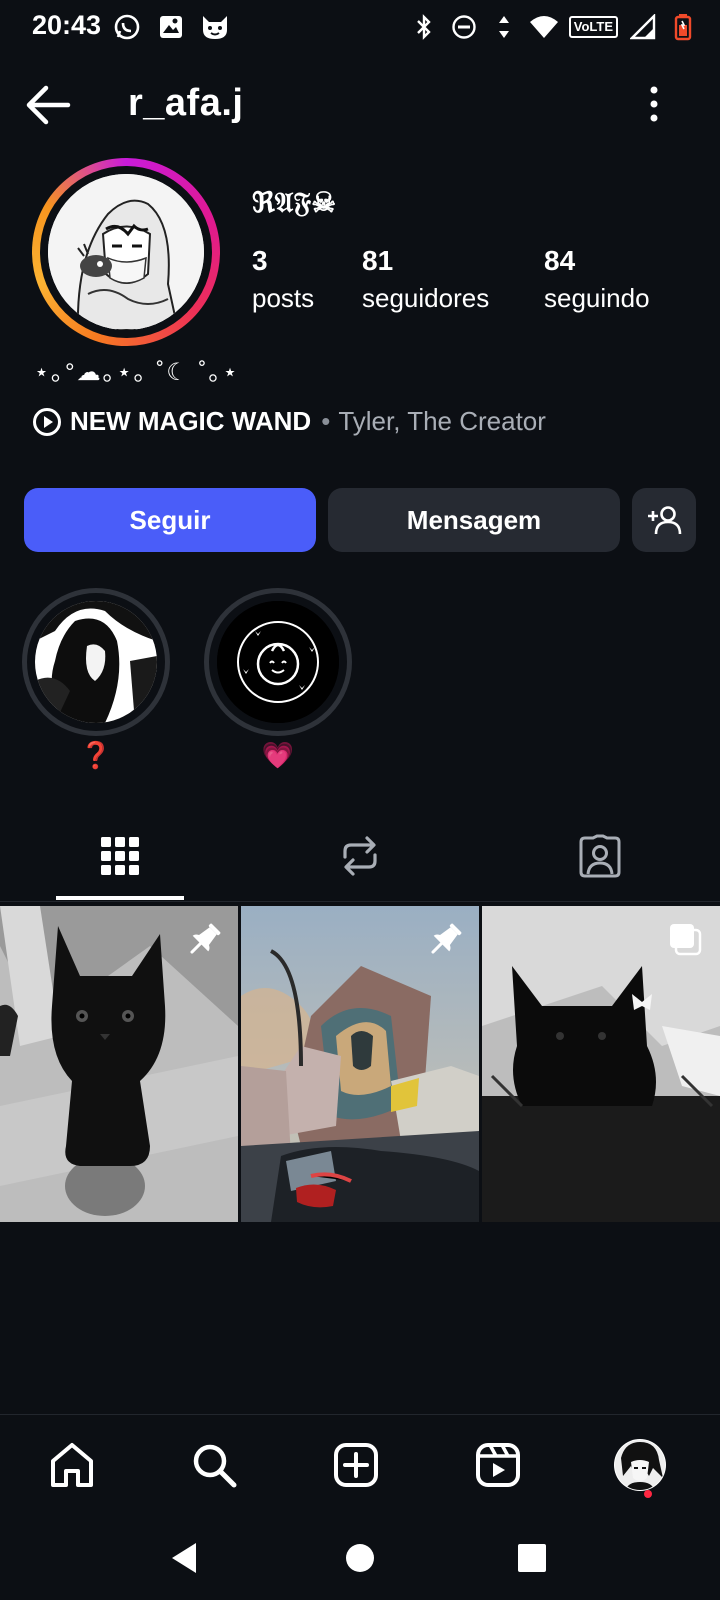 Image resolution: width=720 pixels, height=1600 pixels. I want to click on tab-reposts, so click(360, 856).